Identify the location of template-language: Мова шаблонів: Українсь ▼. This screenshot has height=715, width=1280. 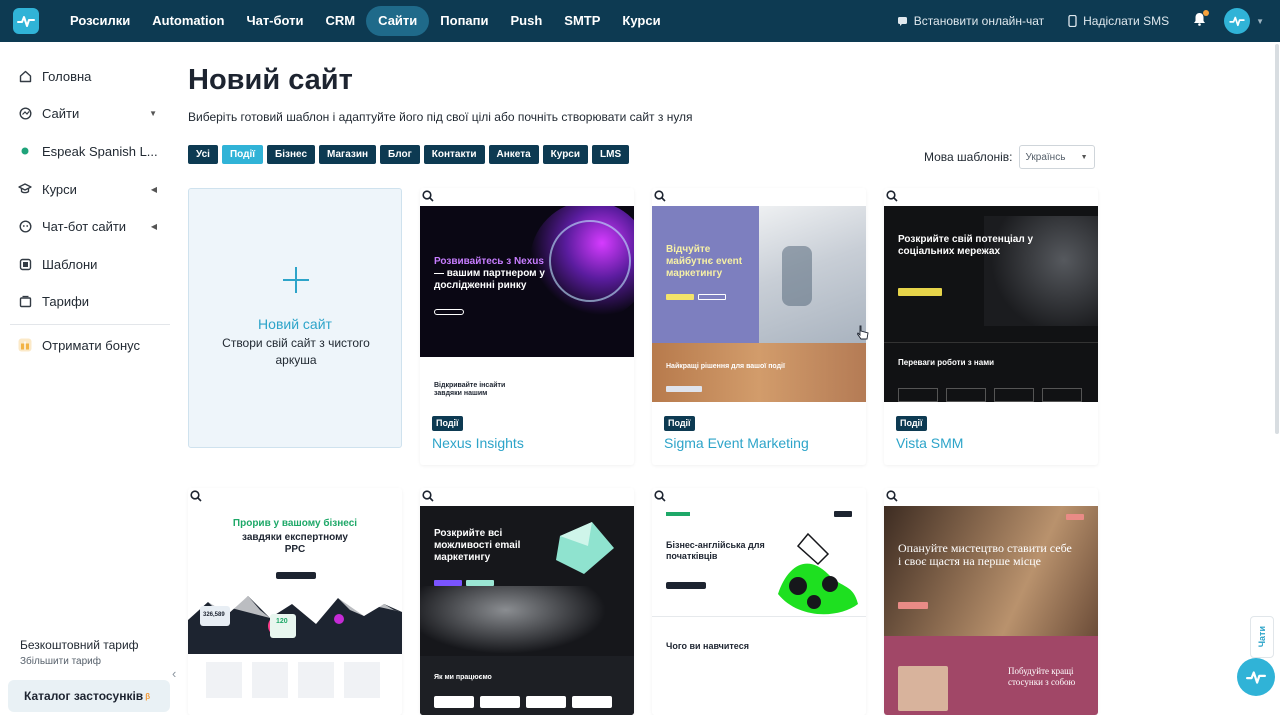
(1009, 157).